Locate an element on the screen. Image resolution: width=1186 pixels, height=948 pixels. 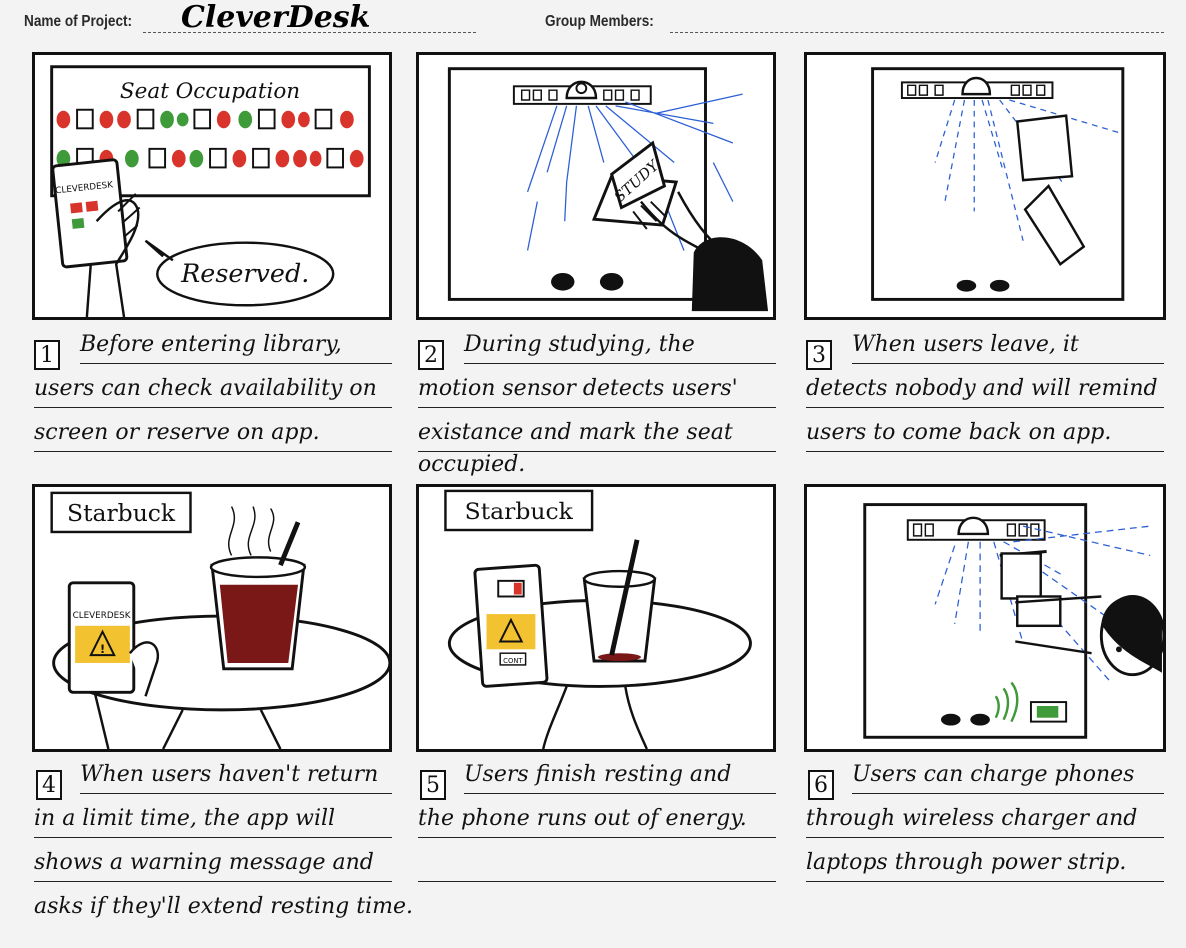
panel-3-drawing is located at coordinates (998, 184).